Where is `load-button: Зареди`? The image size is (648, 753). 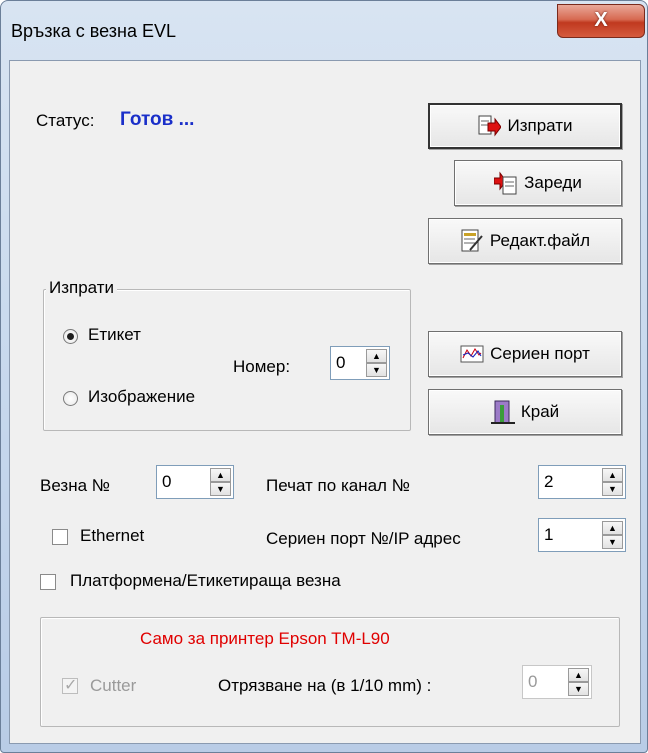 load-button: Зареди is located at coordinates (538, 183).